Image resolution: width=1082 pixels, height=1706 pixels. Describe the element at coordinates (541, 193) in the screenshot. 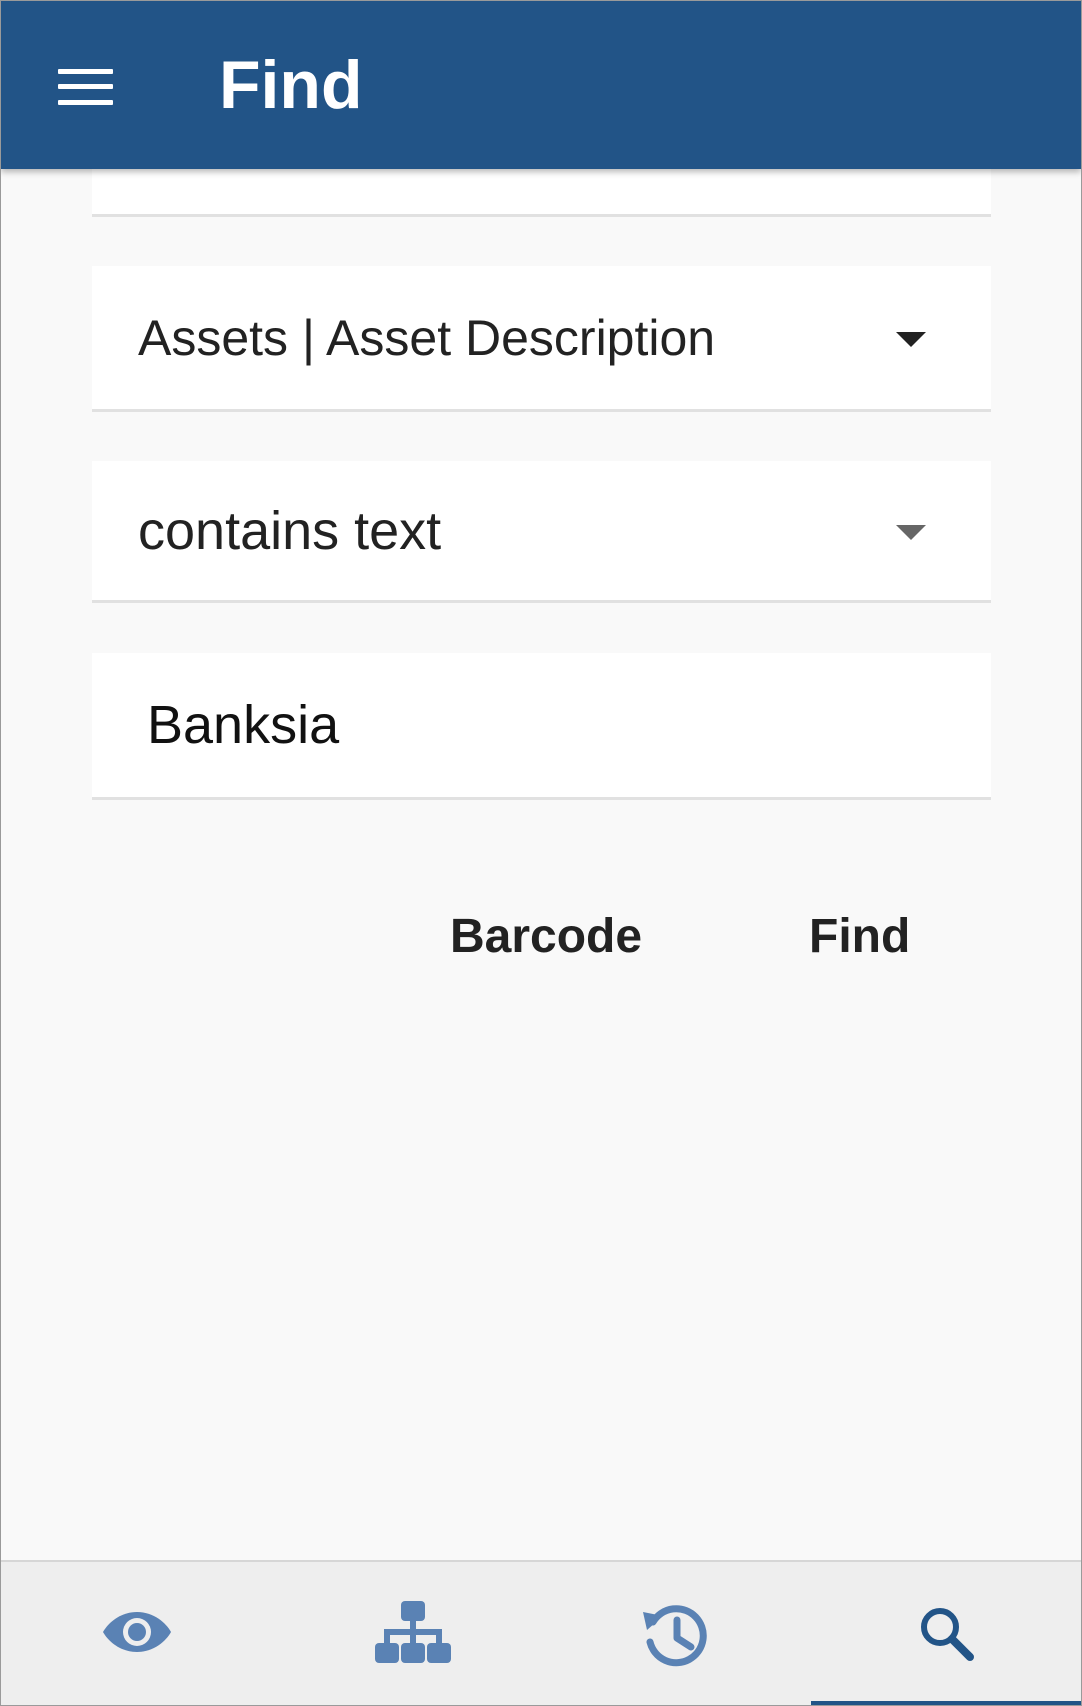

I see `previous-field-stub` at that location.